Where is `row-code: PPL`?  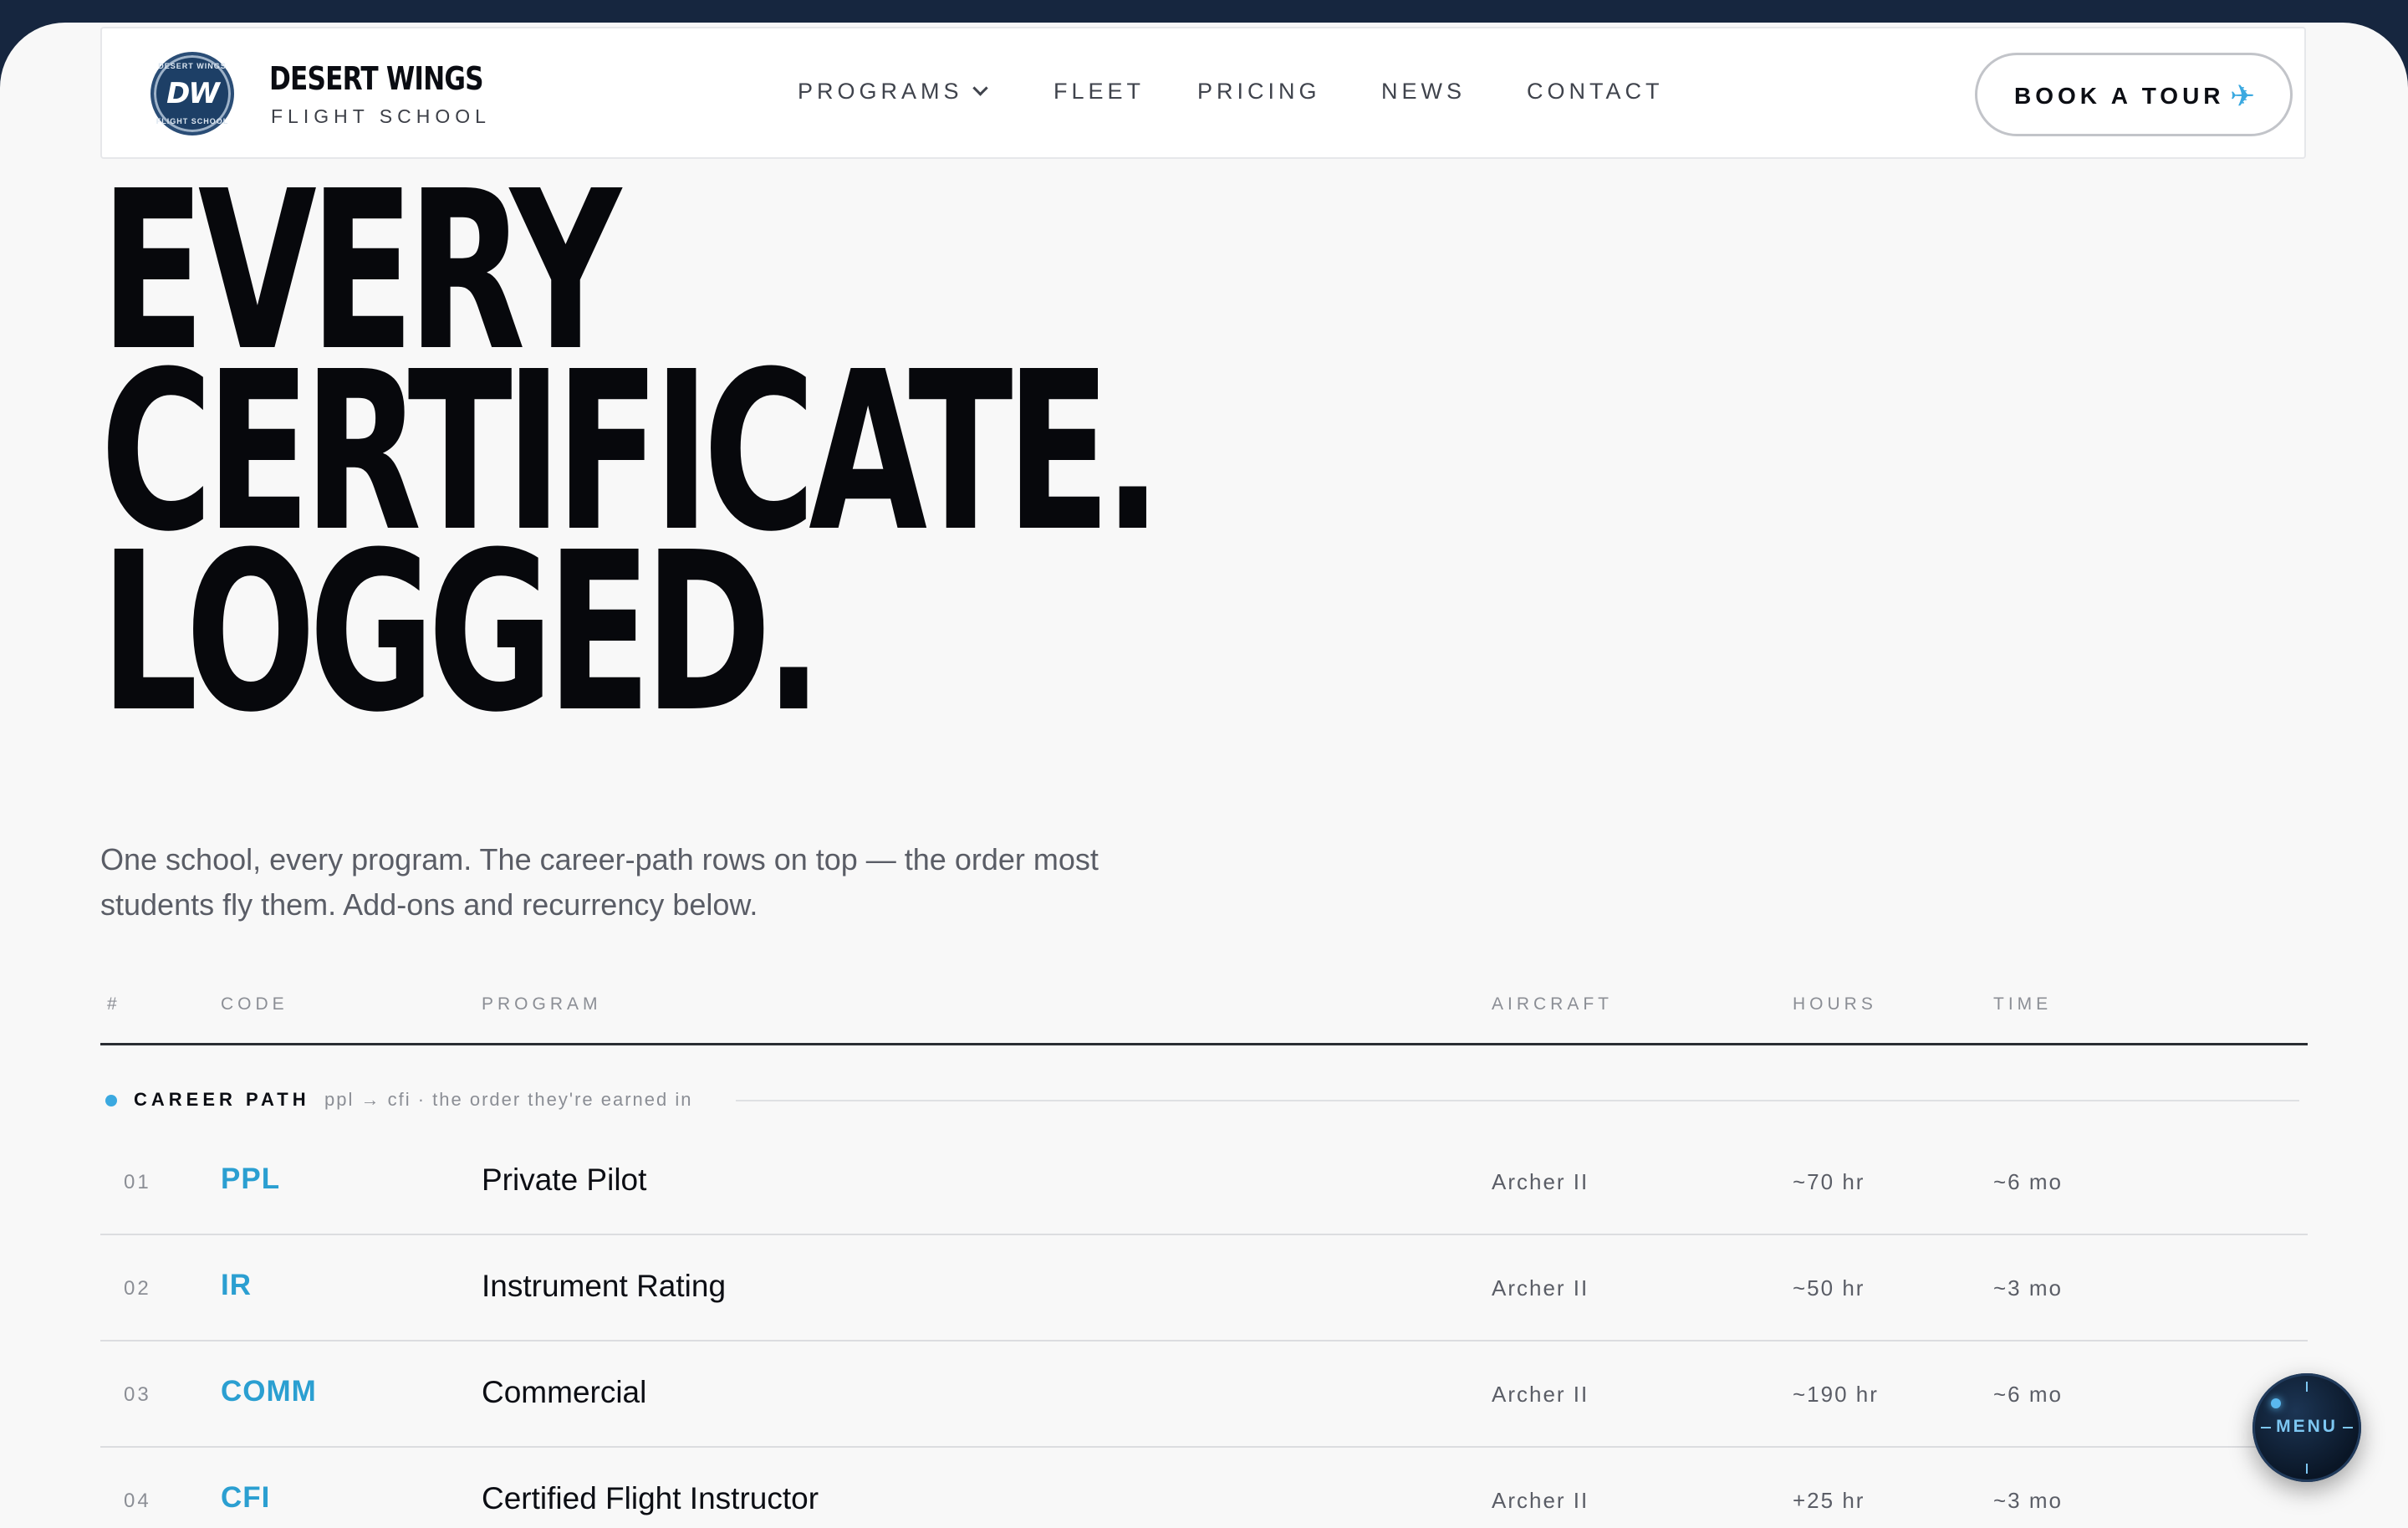 row-code: PPL is located at coordinates (251, 1180).